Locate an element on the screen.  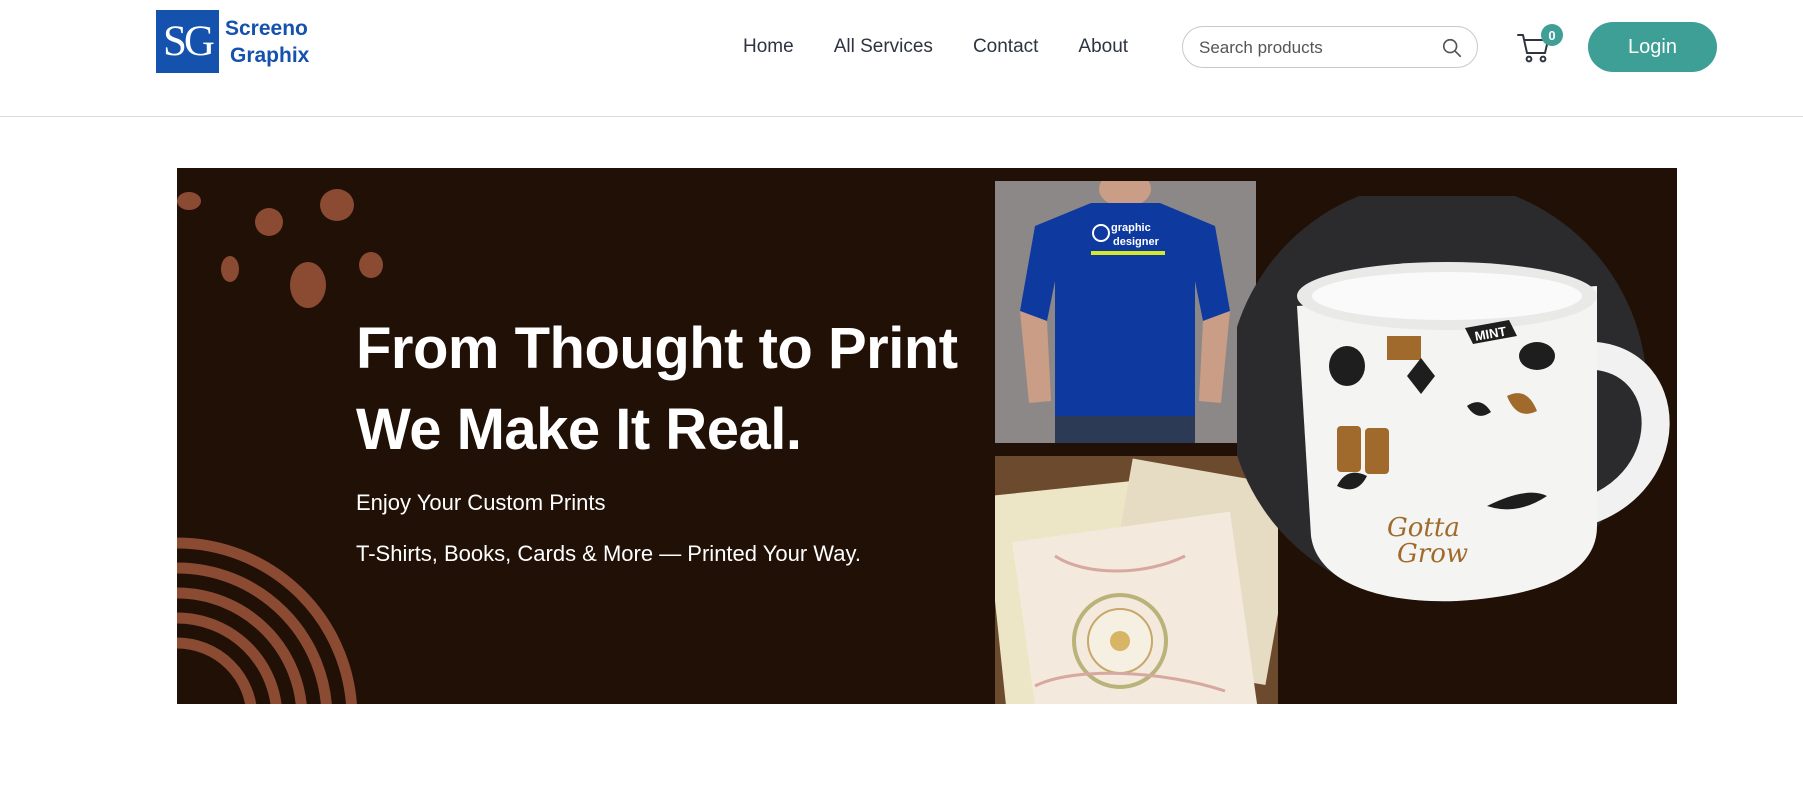
hero-title-line2: We Make It Real. is located at coordinates (579, 429).